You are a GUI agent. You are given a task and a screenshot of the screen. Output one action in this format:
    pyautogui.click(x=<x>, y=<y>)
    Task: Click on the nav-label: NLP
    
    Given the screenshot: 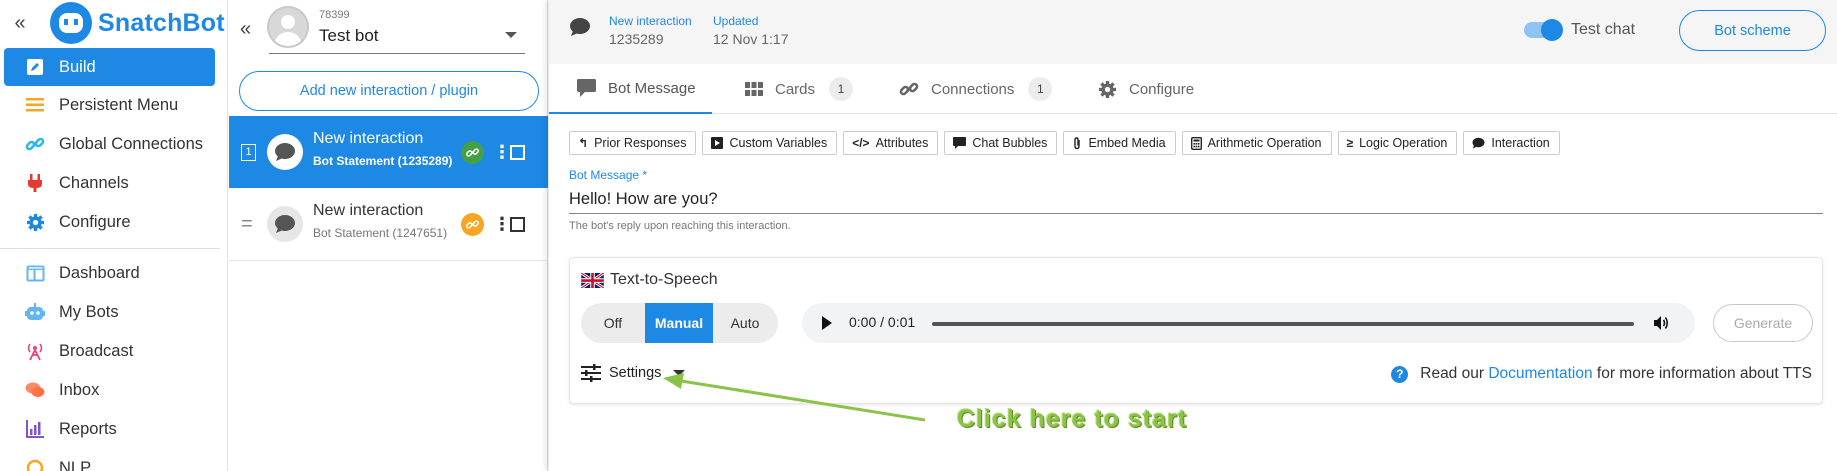 What is the action you would take?
    pyautogui.click(x=75, y=464)
    